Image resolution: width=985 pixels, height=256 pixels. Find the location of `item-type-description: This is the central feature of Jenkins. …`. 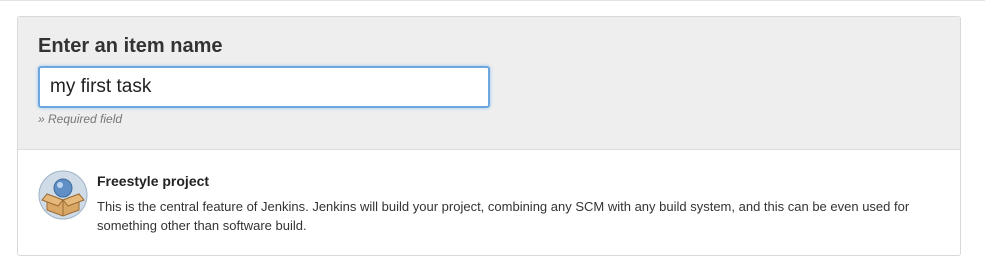

item-type-description: This is the central feature of Jenkins. … is located at coordinates (503, 216).